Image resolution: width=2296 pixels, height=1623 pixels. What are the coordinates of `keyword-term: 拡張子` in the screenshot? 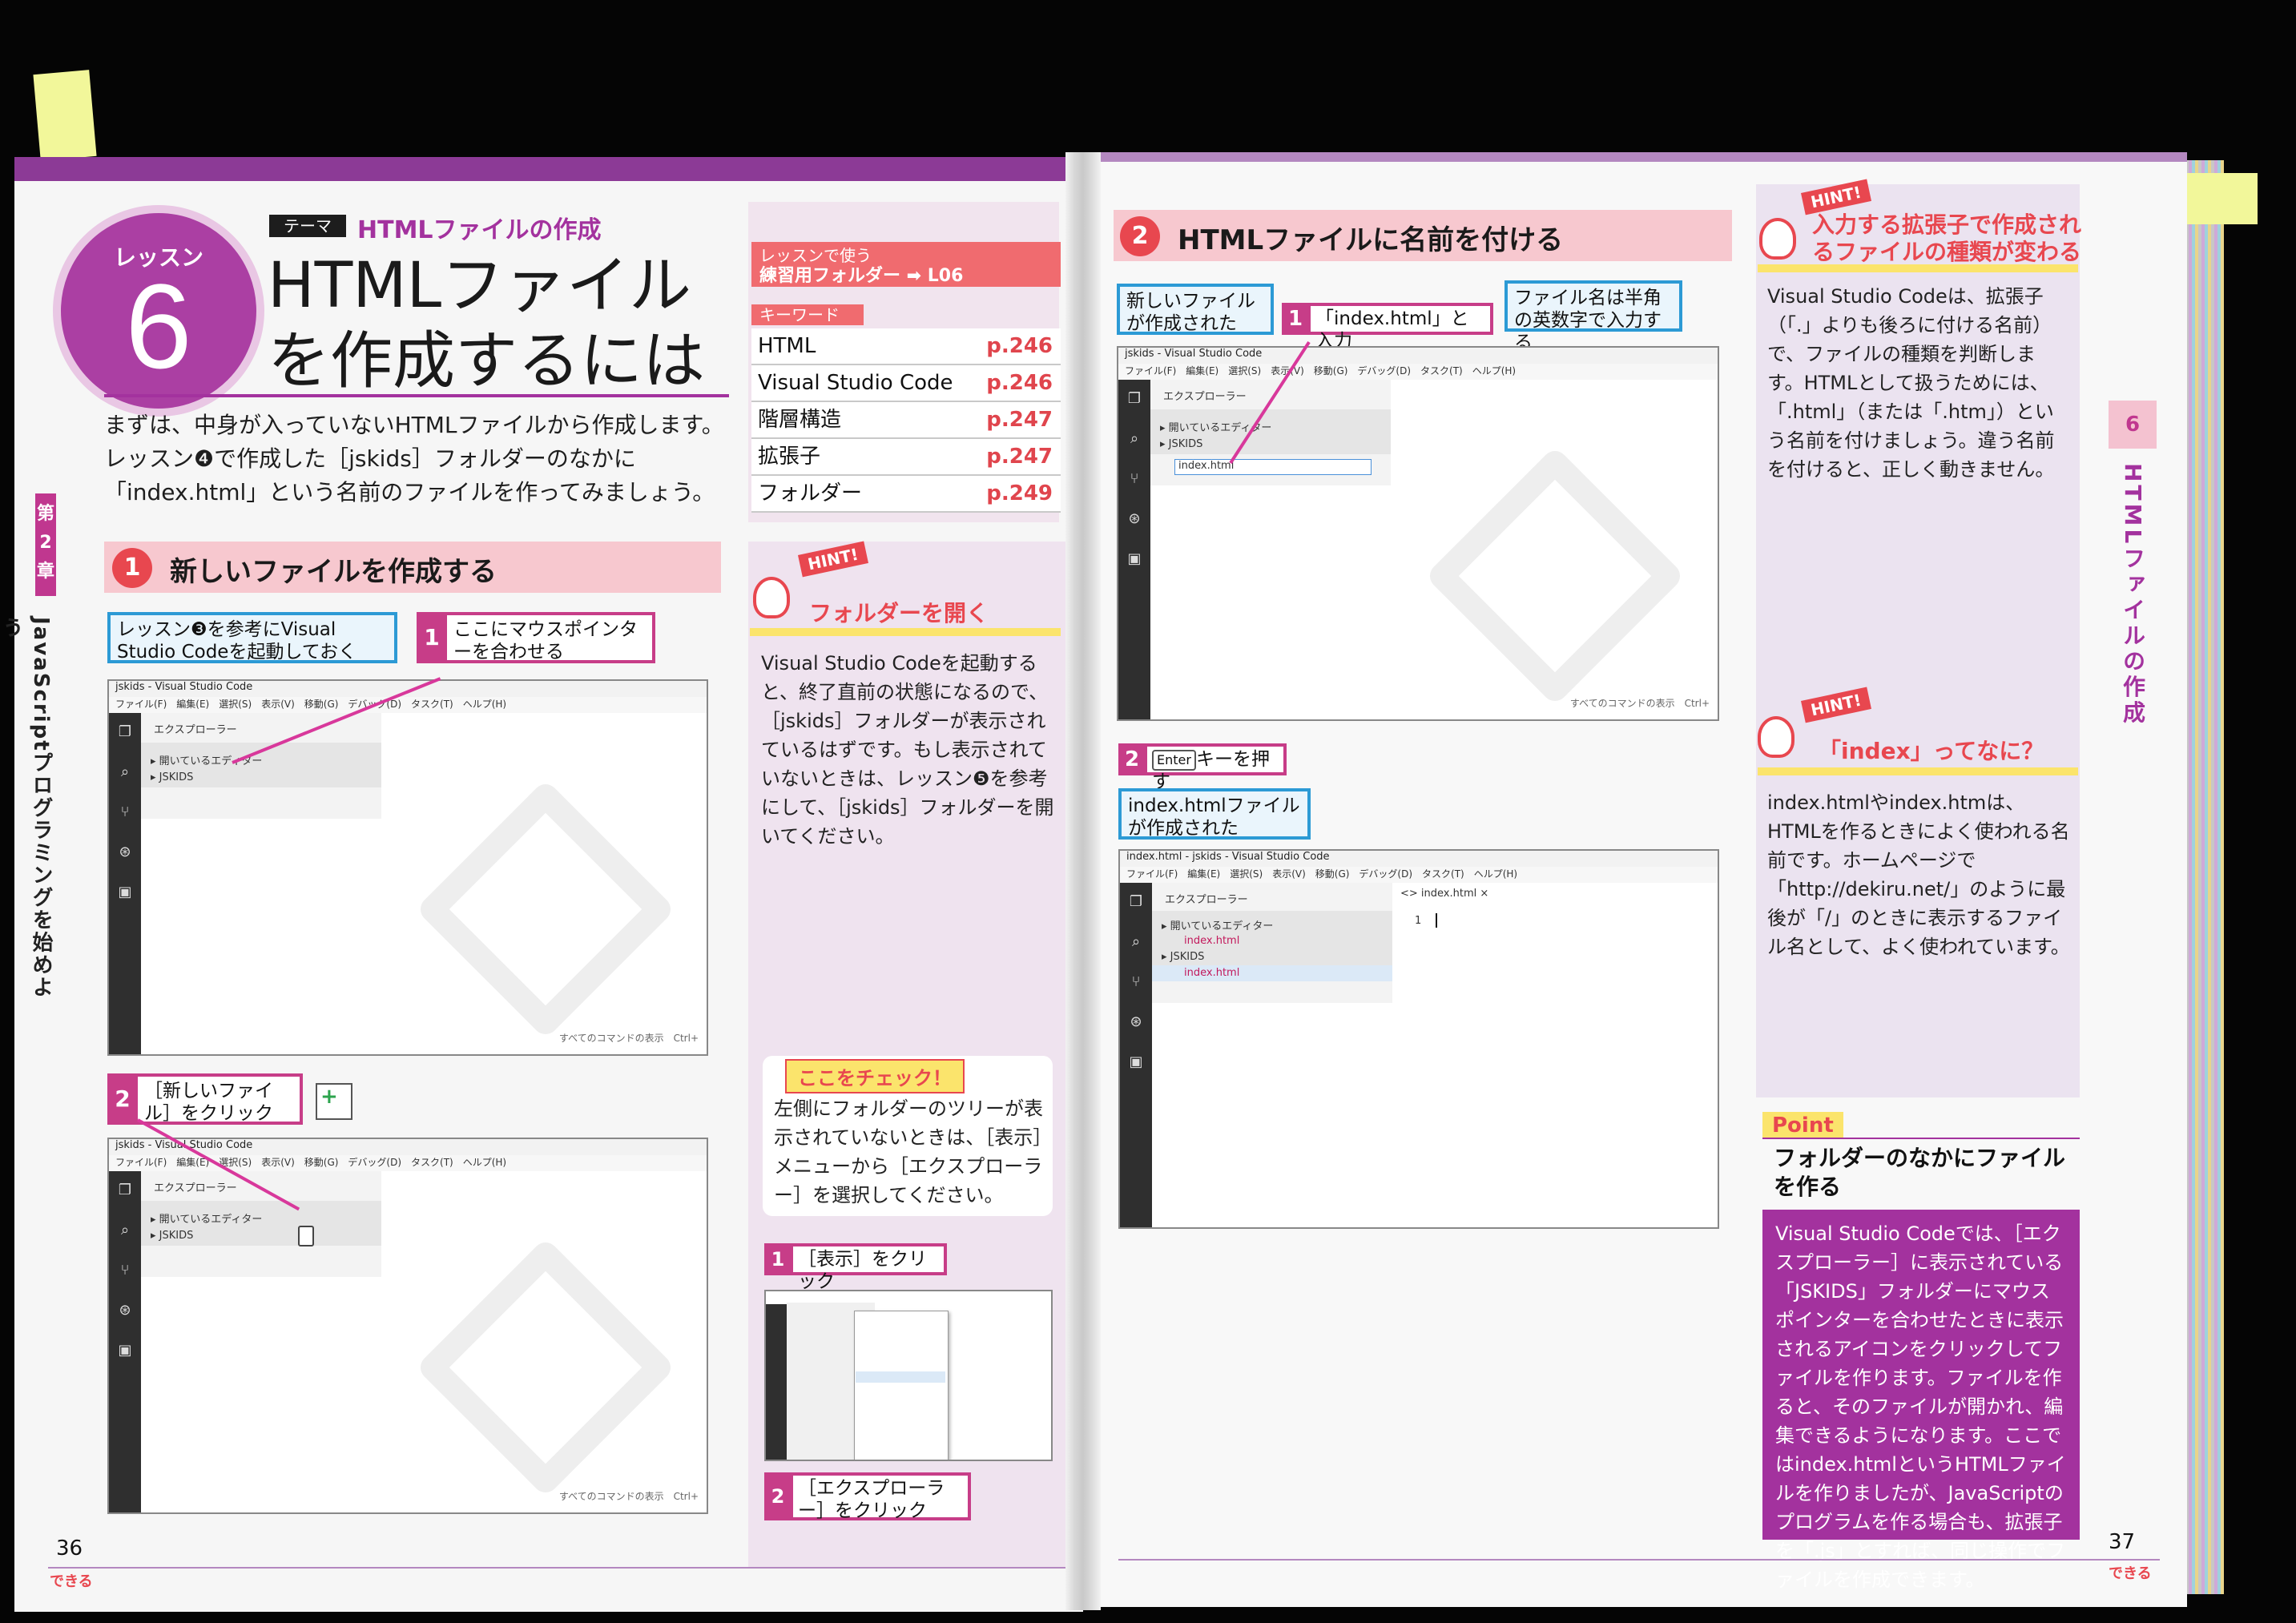 It's located at (789, 457).